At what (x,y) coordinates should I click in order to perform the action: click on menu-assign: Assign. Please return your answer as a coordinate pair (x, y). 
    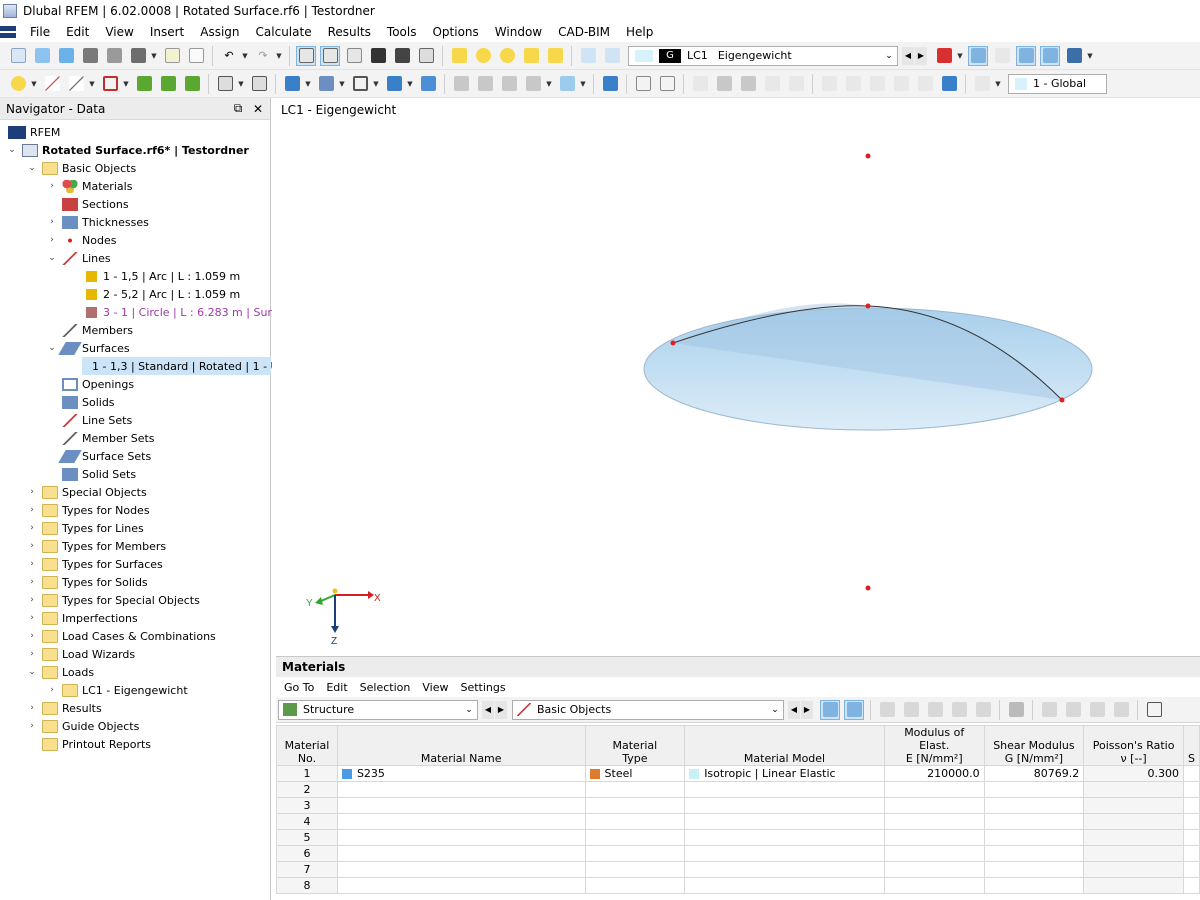
    Looking at the image, I should click on (219, 32).